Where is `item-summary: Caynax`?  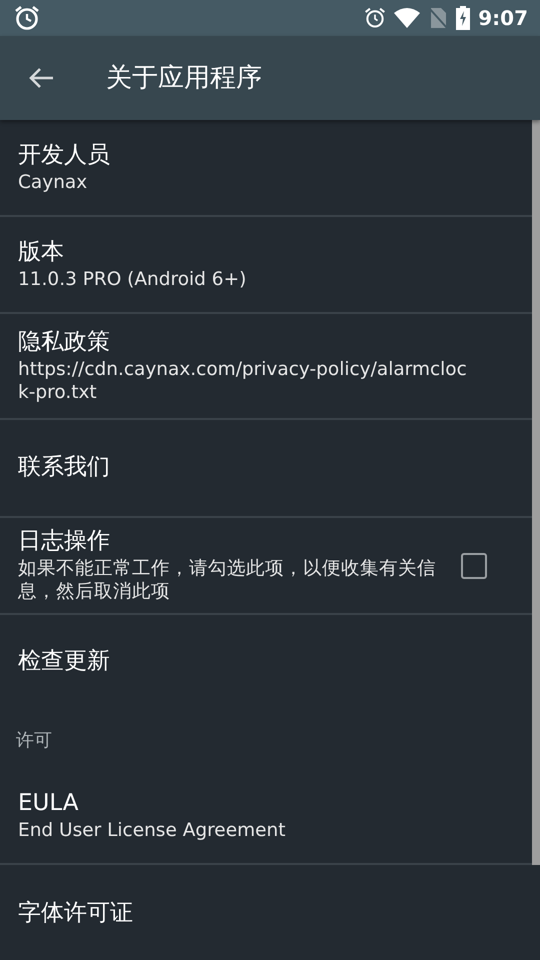 item-summary: Caynax is located at coordinates (53, 182).